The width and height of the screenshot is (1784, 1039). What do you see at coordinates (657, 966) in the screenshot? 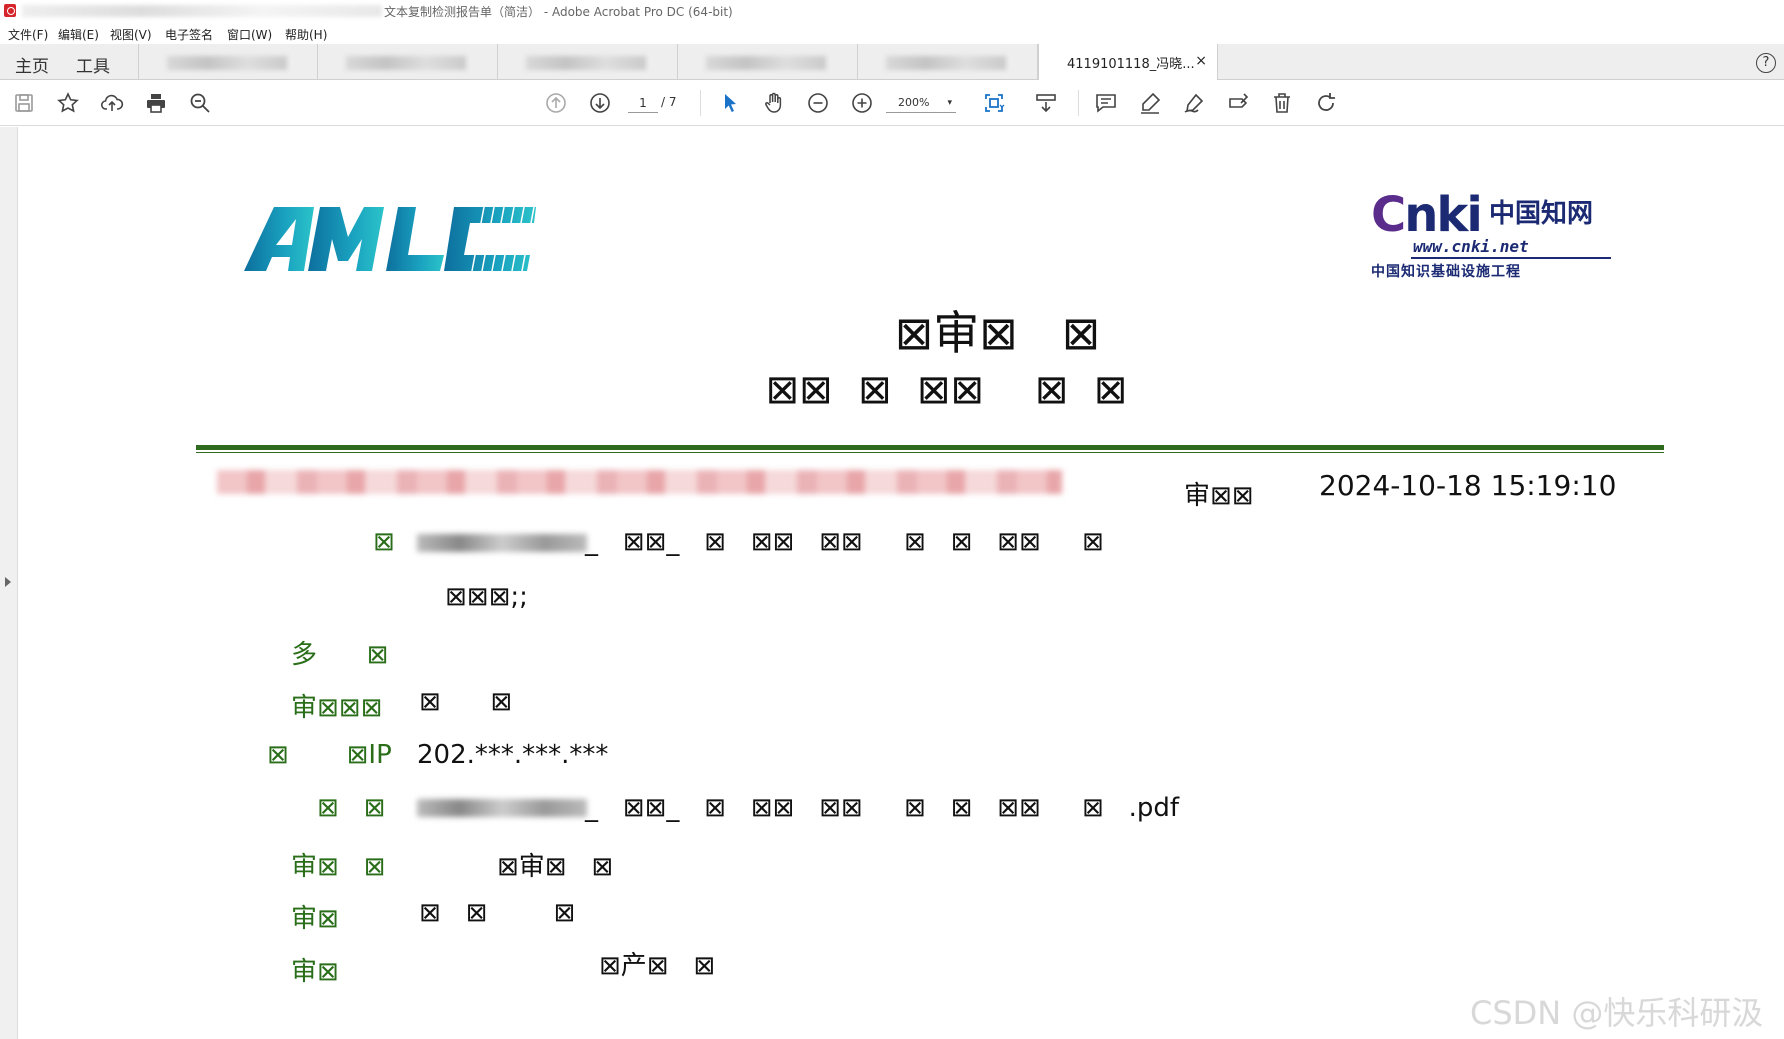
I see `field-value: ⊠产⊠ ⊠` at bounding box center [657, 966].